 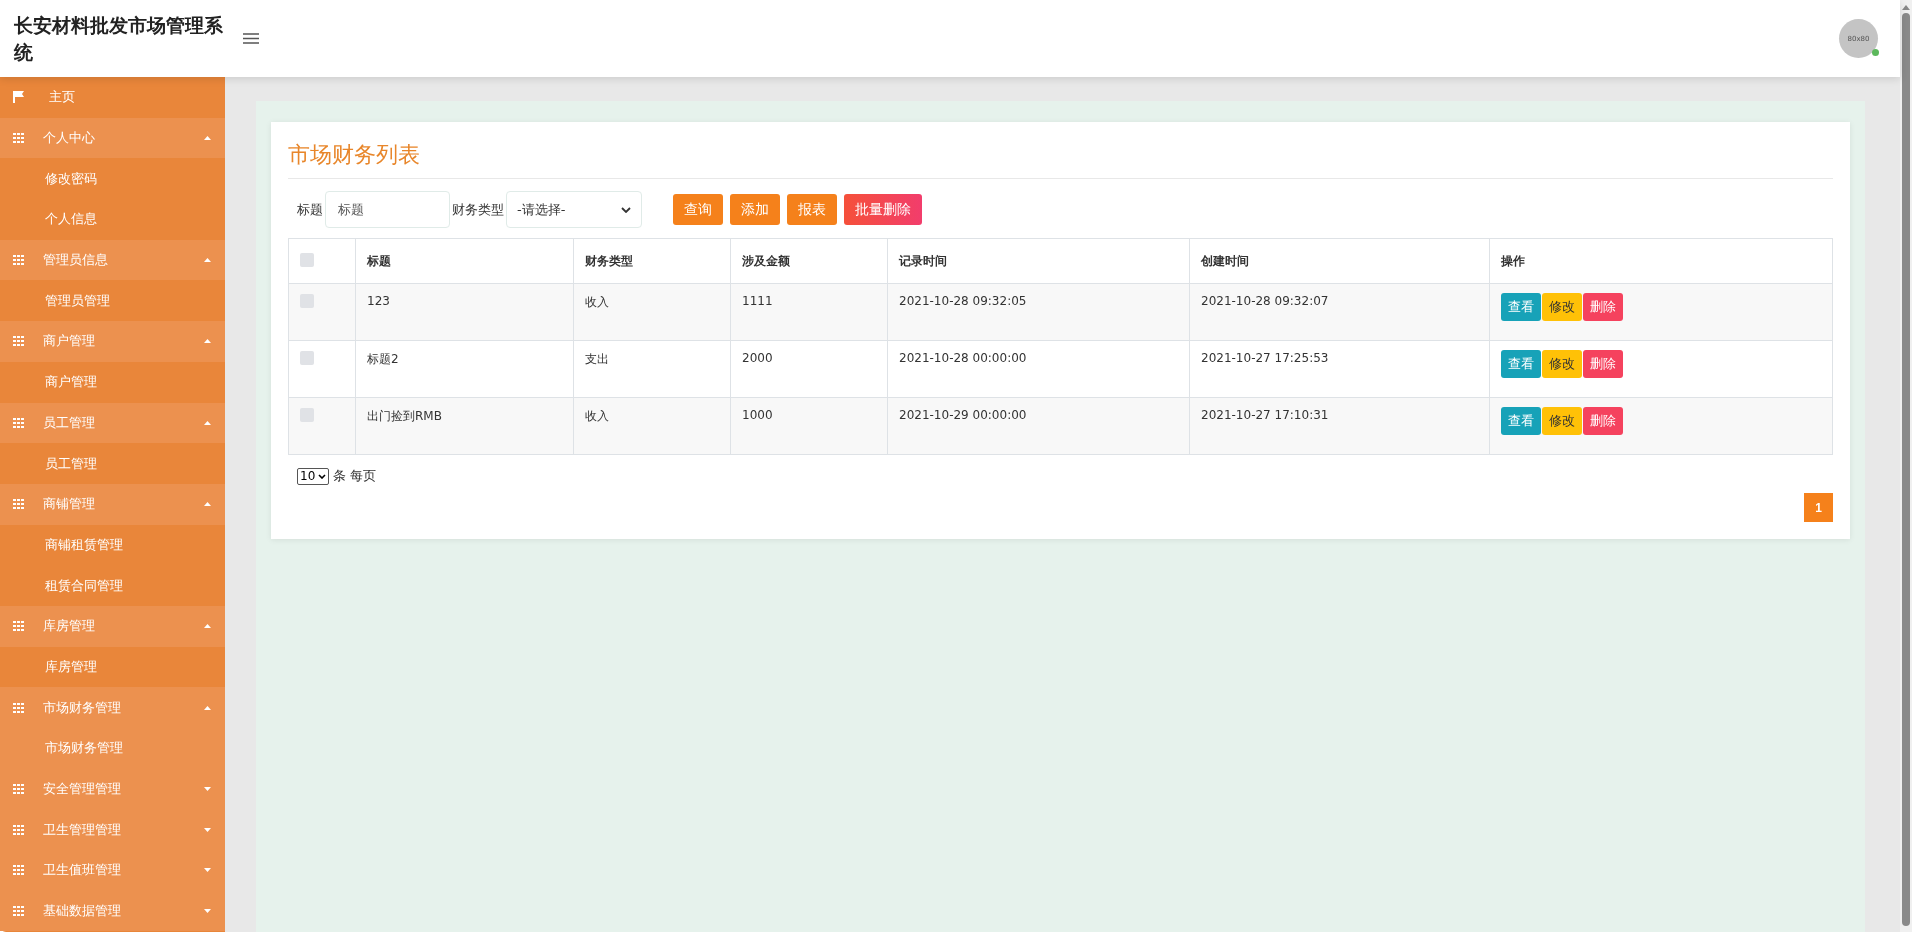 What do you see at coordinates (82, 870) in the screenshot?
I see `sidebar-group-label: 卫生值班管理` at bounding box center [82, 870].